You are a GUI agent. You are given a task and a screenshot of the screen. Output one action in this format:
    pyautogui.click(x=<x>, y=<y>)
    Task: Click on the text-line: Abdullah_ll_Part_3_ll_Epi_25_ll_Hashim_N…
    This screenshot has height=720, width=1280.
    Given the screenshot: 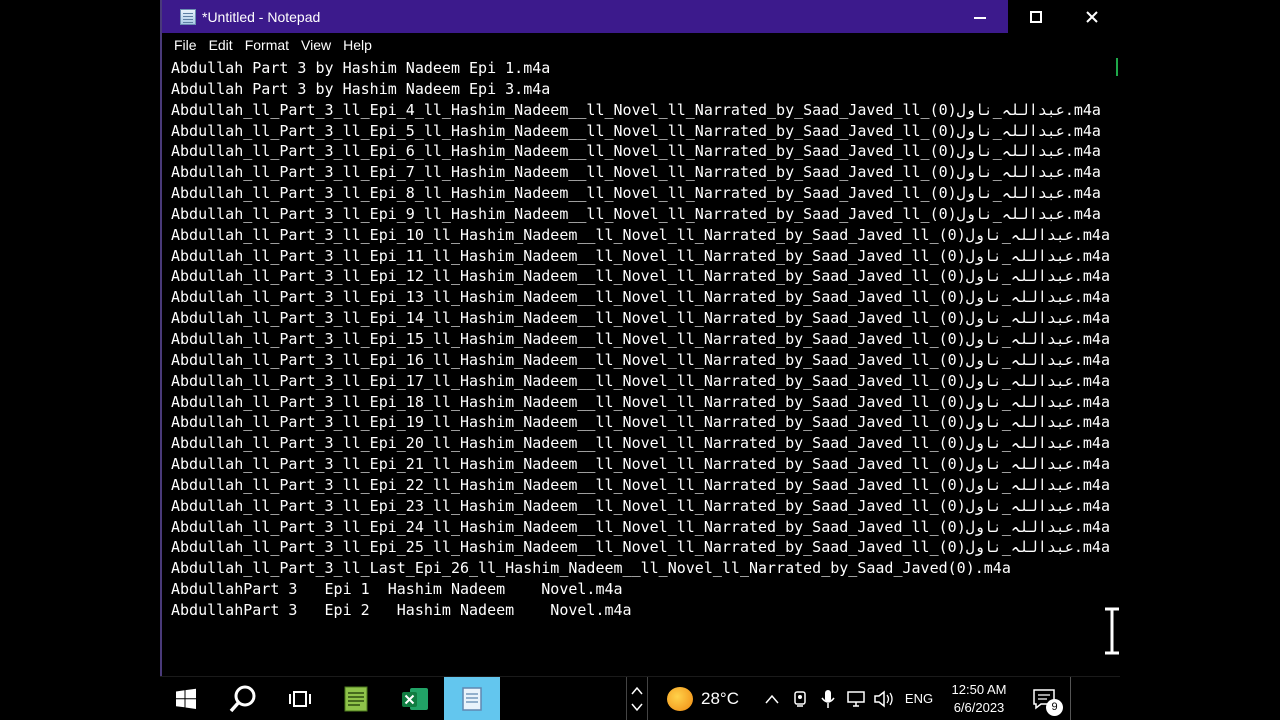 What is the action you would take?
    pyautogui.click(x=640, y=547)
    